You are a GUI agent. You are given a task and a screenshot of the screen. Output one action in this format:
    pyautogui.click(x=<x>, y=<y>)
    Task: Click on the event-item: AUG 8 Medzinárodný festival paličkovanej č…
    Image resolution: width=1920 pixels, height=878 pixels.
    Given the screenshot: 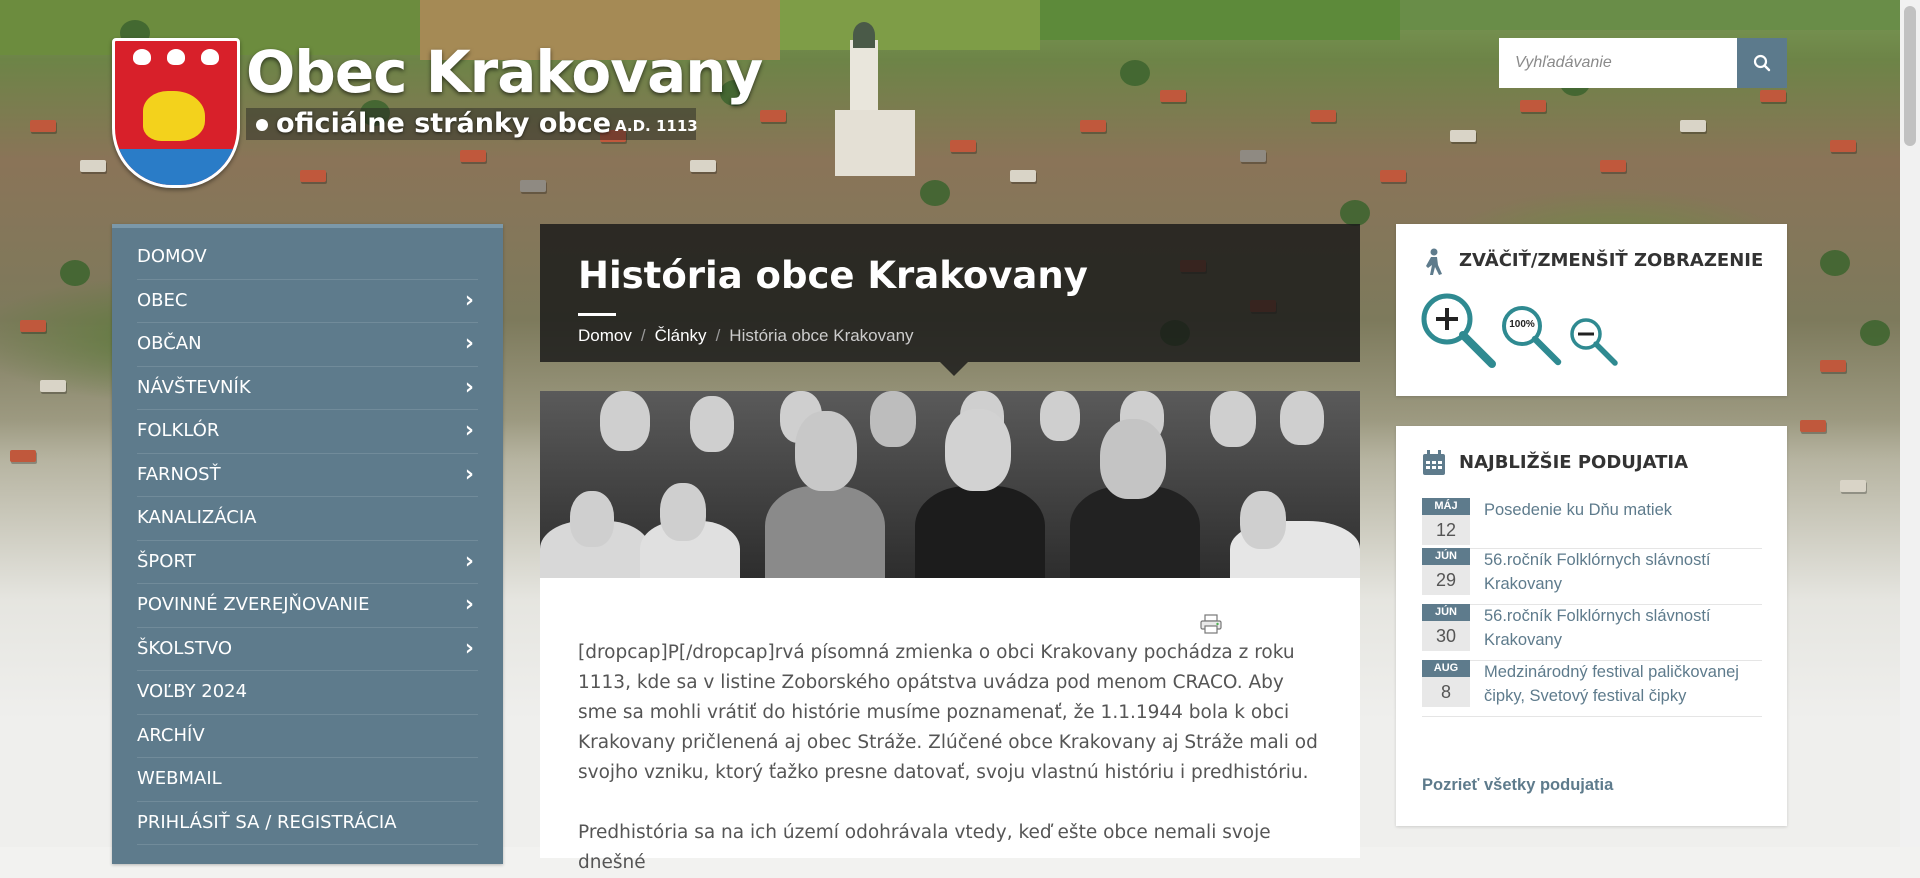 What is the action you would take?
    pyautogui.click(x=1592, y=688)
    